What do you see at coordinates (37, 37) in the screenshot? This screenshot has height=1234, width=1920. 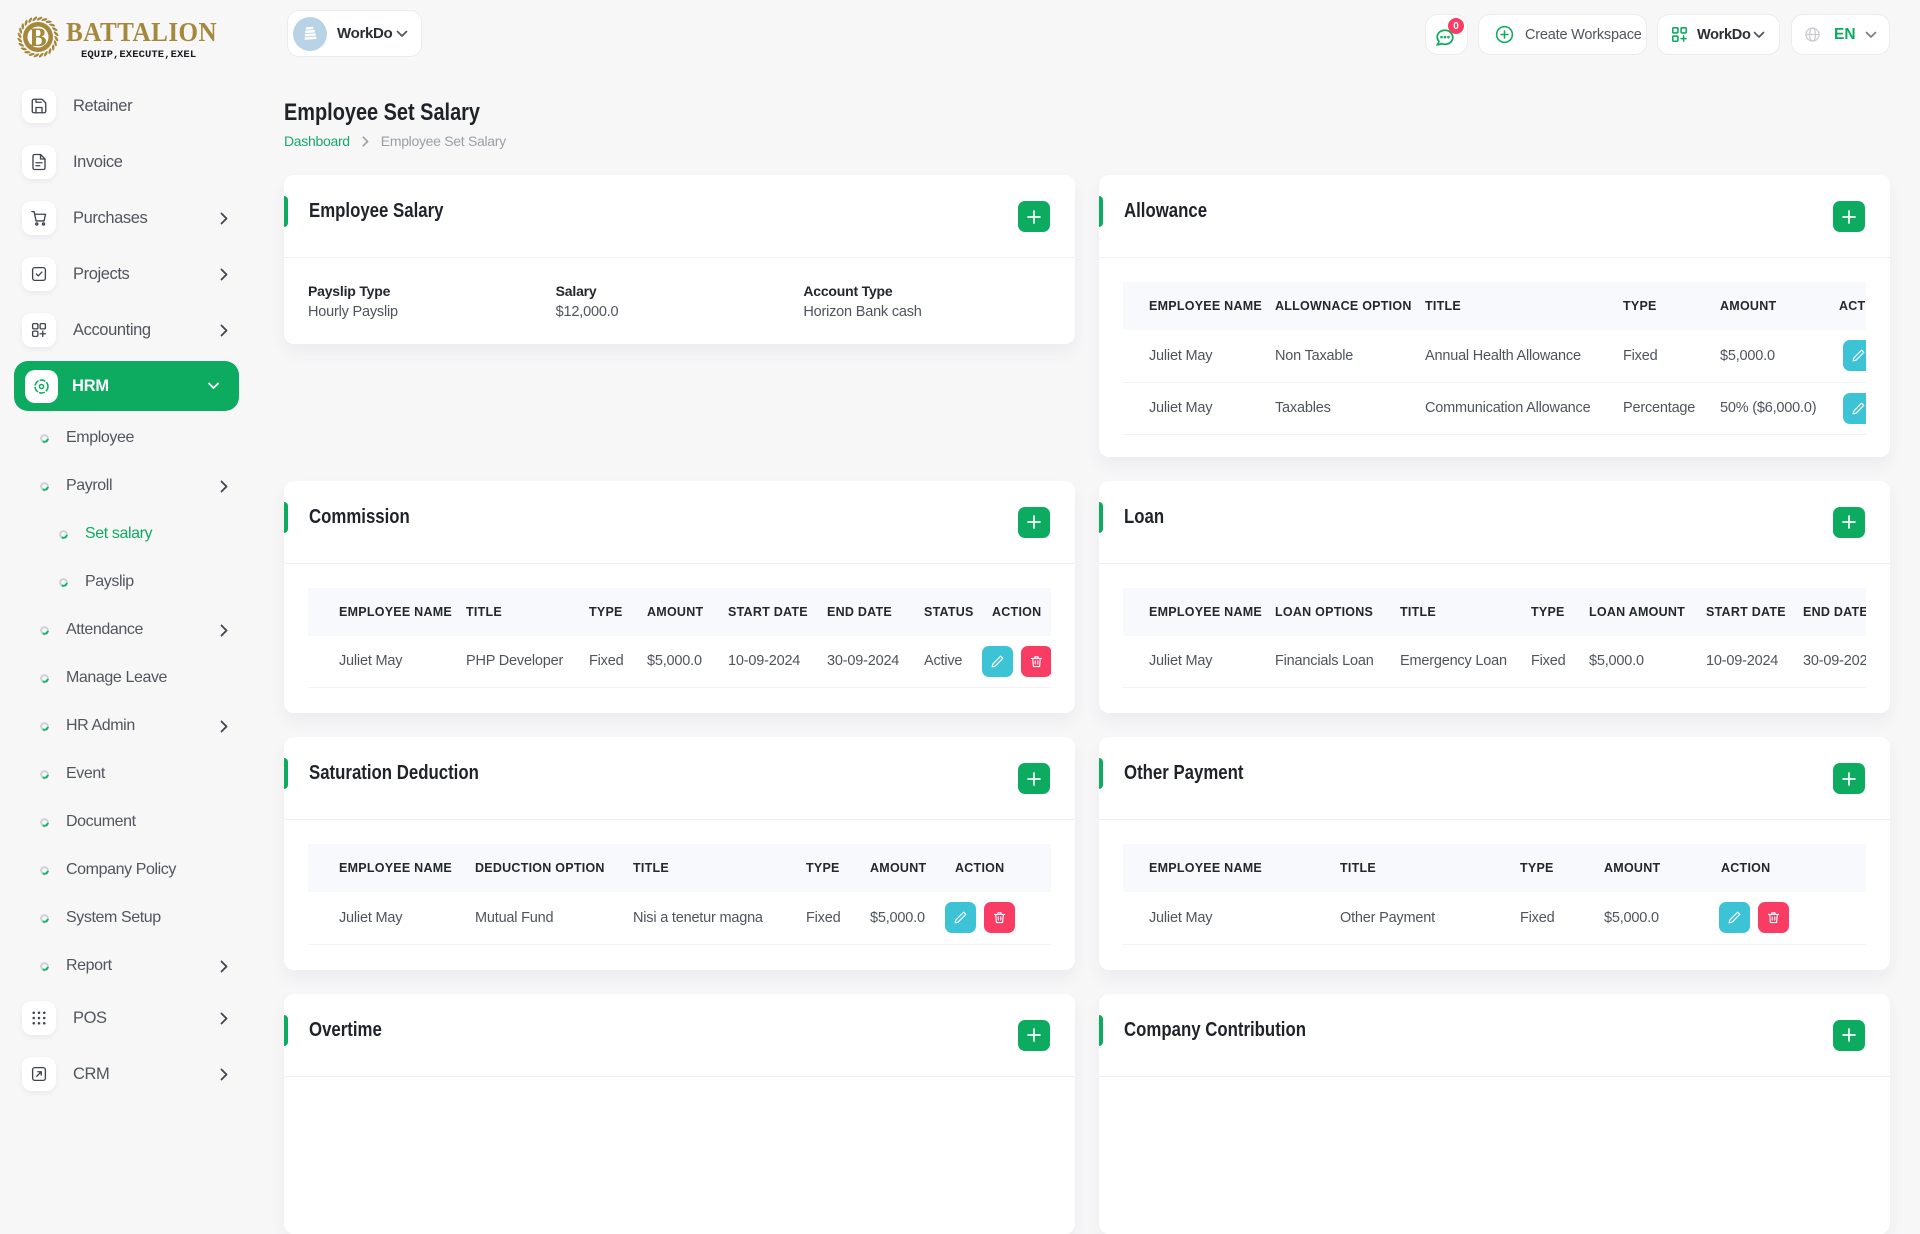 I see `svg-text: B` at bounding box center [37, 37].